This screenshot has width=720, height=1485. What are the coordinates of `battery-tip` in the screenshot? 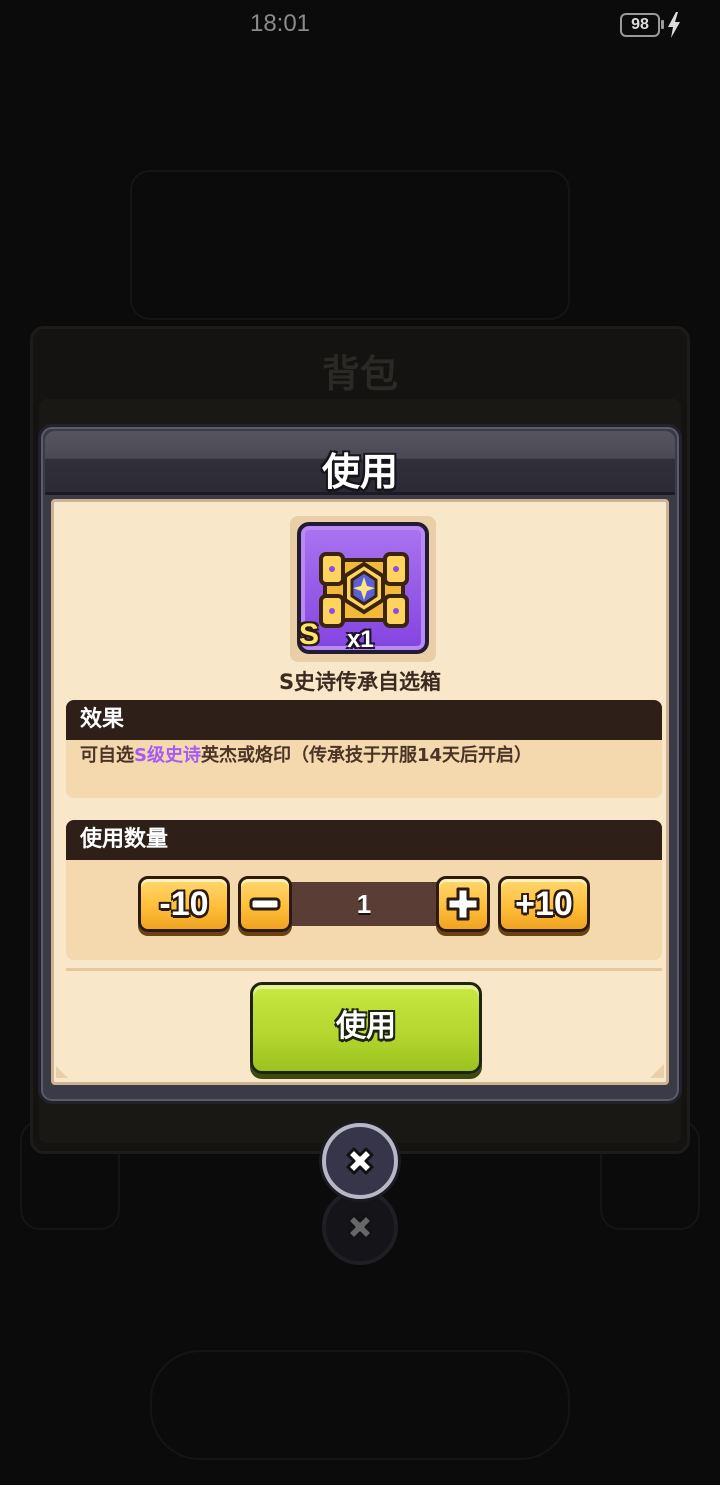 It's located at (662, 24).